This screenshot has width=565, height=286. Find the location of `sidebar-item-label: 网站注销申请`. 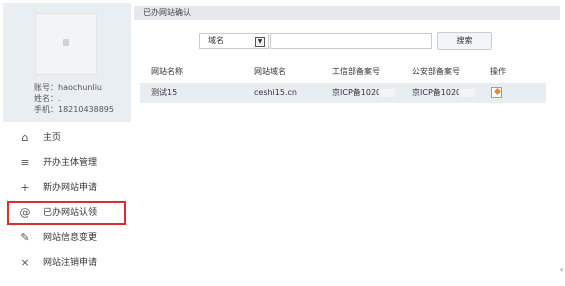

sidebar-item-label: 网站注销申请 is located at coordinates (70, 263).